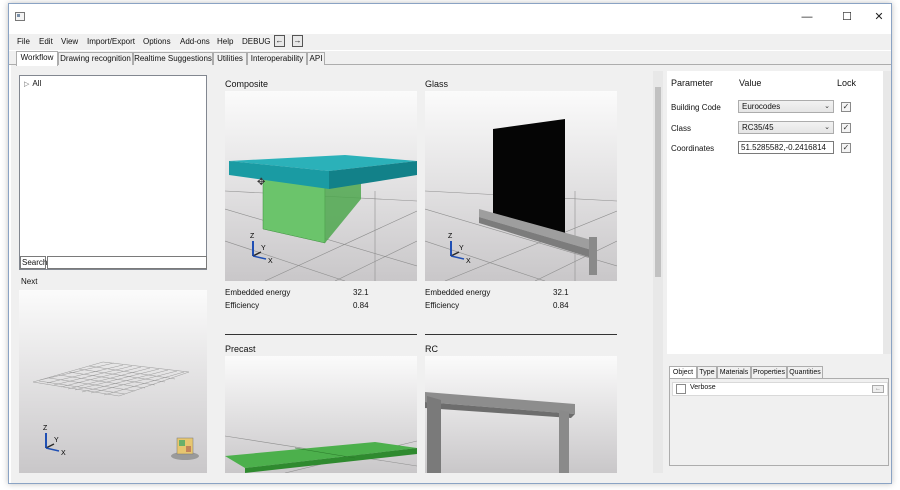 The image size is (900, 490). Describe the element at coordinates (780, 389) in the screenshot. I see `verbose-row: Verbose ←` at that location.